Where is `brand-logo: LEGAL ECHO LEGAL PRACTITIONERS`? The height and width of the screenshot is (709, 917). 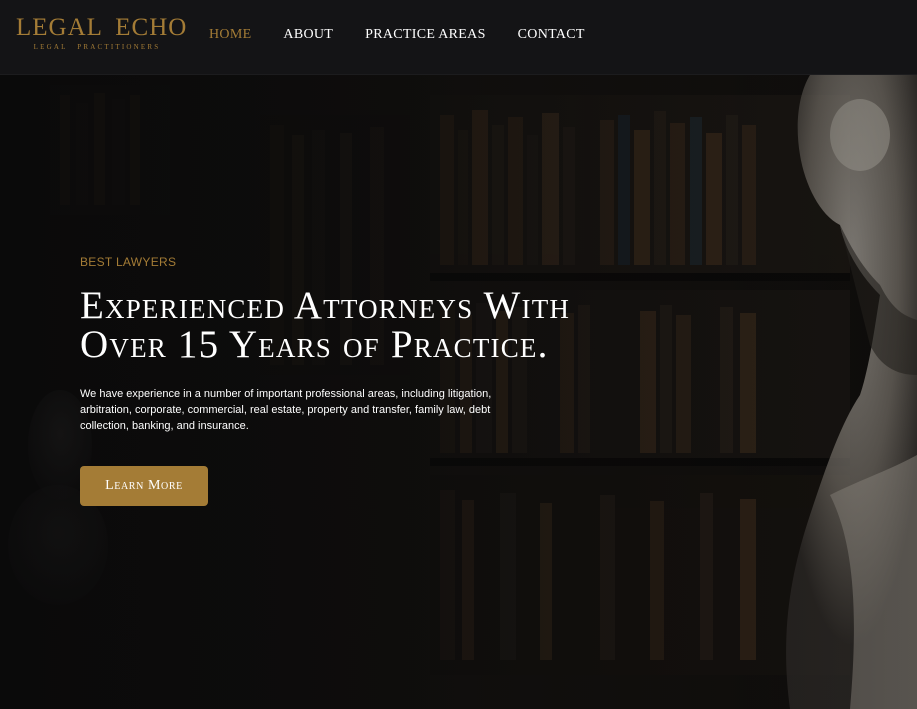 brand-logo: LEGAL ECHO LEGAL PRACTITIONERS is located at coordinates (102, 32).